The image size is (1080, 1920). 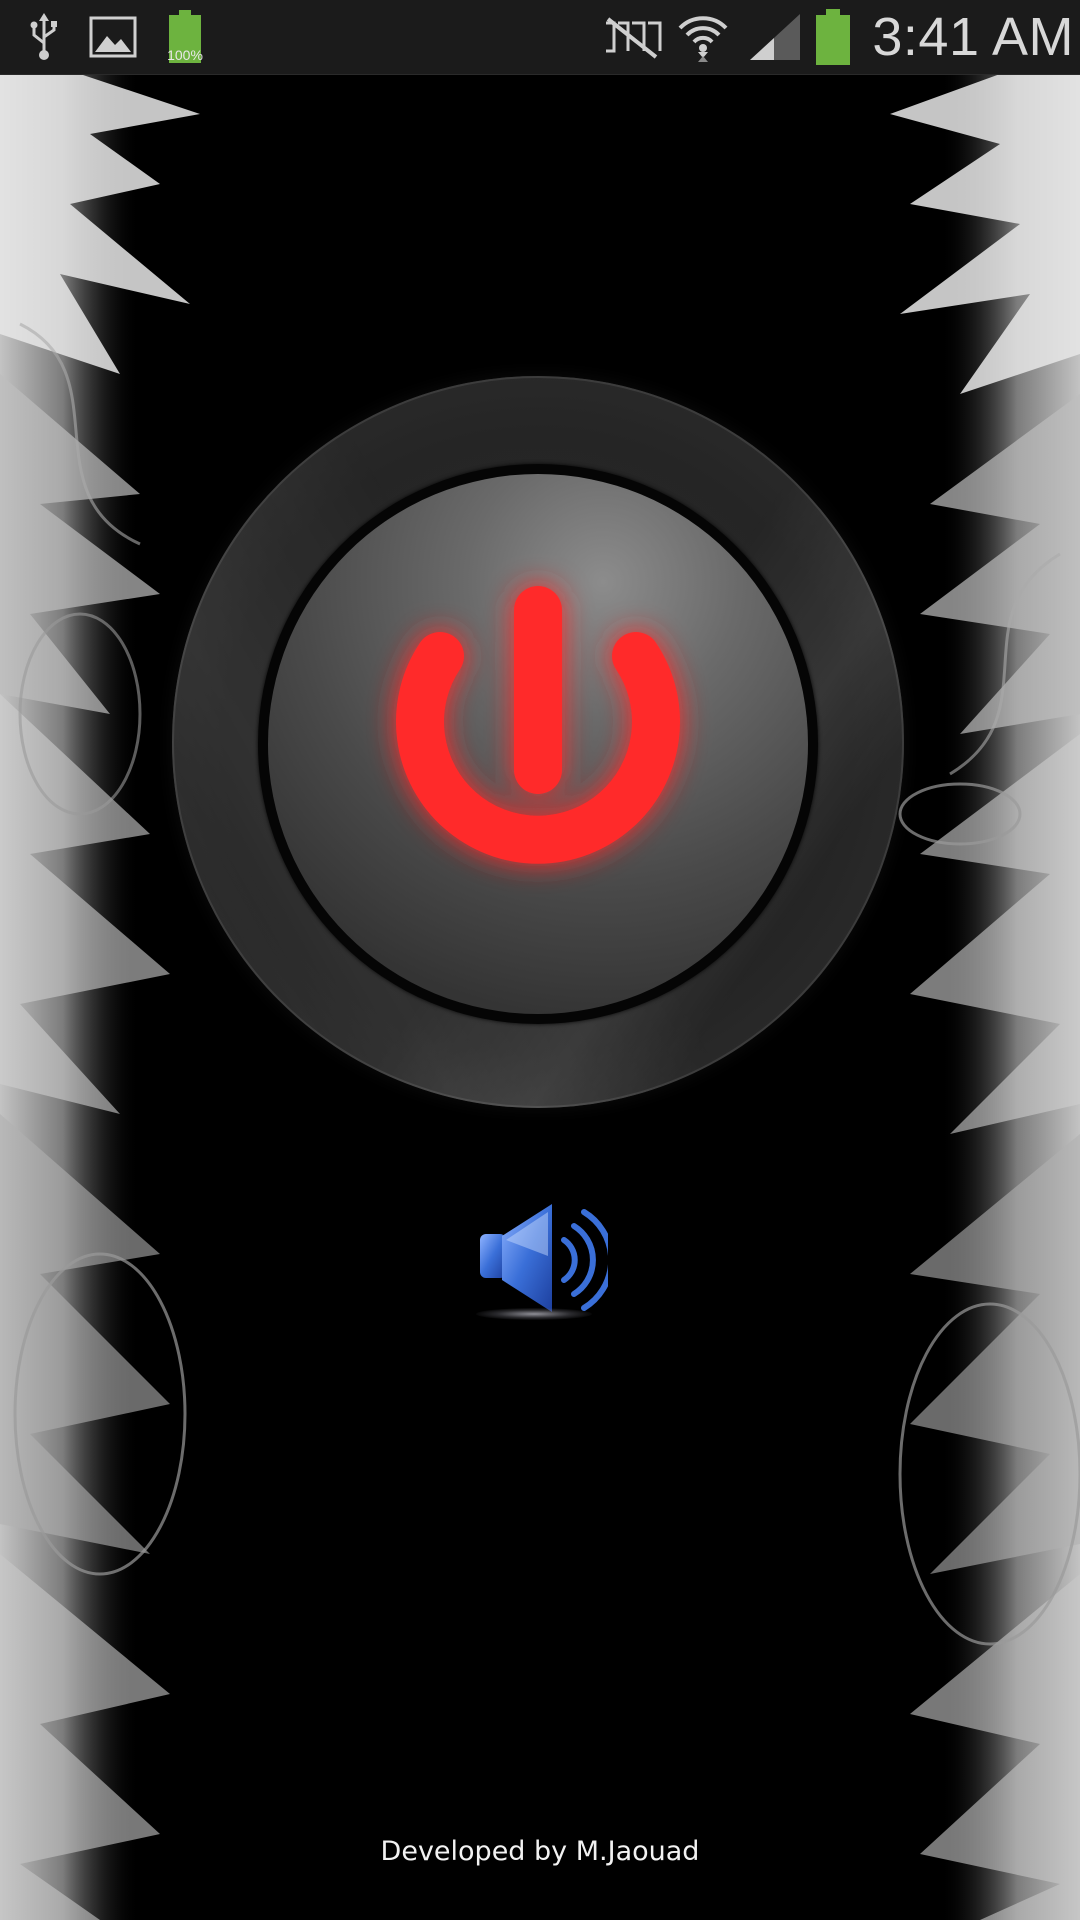 I want to click on battery-percent-label: 100%, so click(x=185, y=55).